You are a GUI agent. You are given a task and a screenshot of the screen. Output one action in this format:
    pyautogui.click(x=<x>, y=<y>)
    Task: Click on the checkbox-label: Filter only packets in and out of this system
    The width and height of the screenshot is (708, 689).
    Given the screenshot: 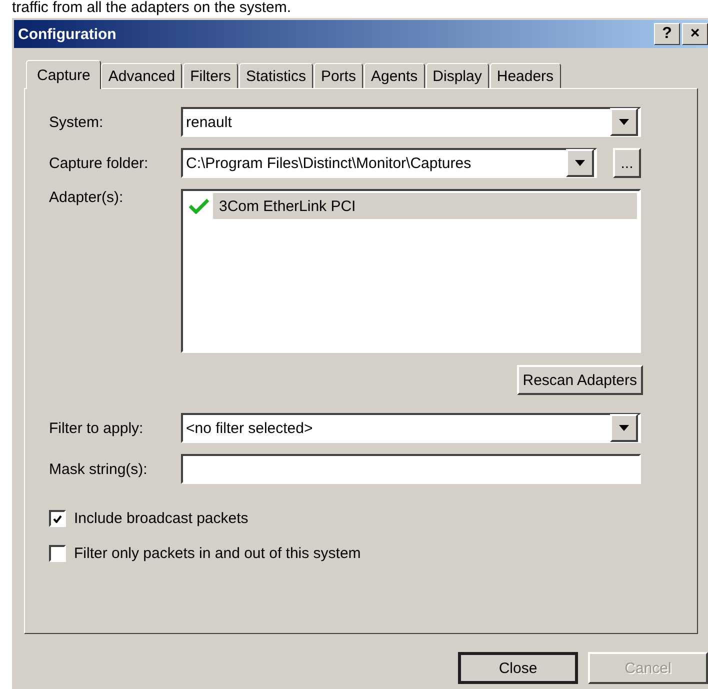 What is the action you would take?
    pyautogui.click(x=217, y=553)
    